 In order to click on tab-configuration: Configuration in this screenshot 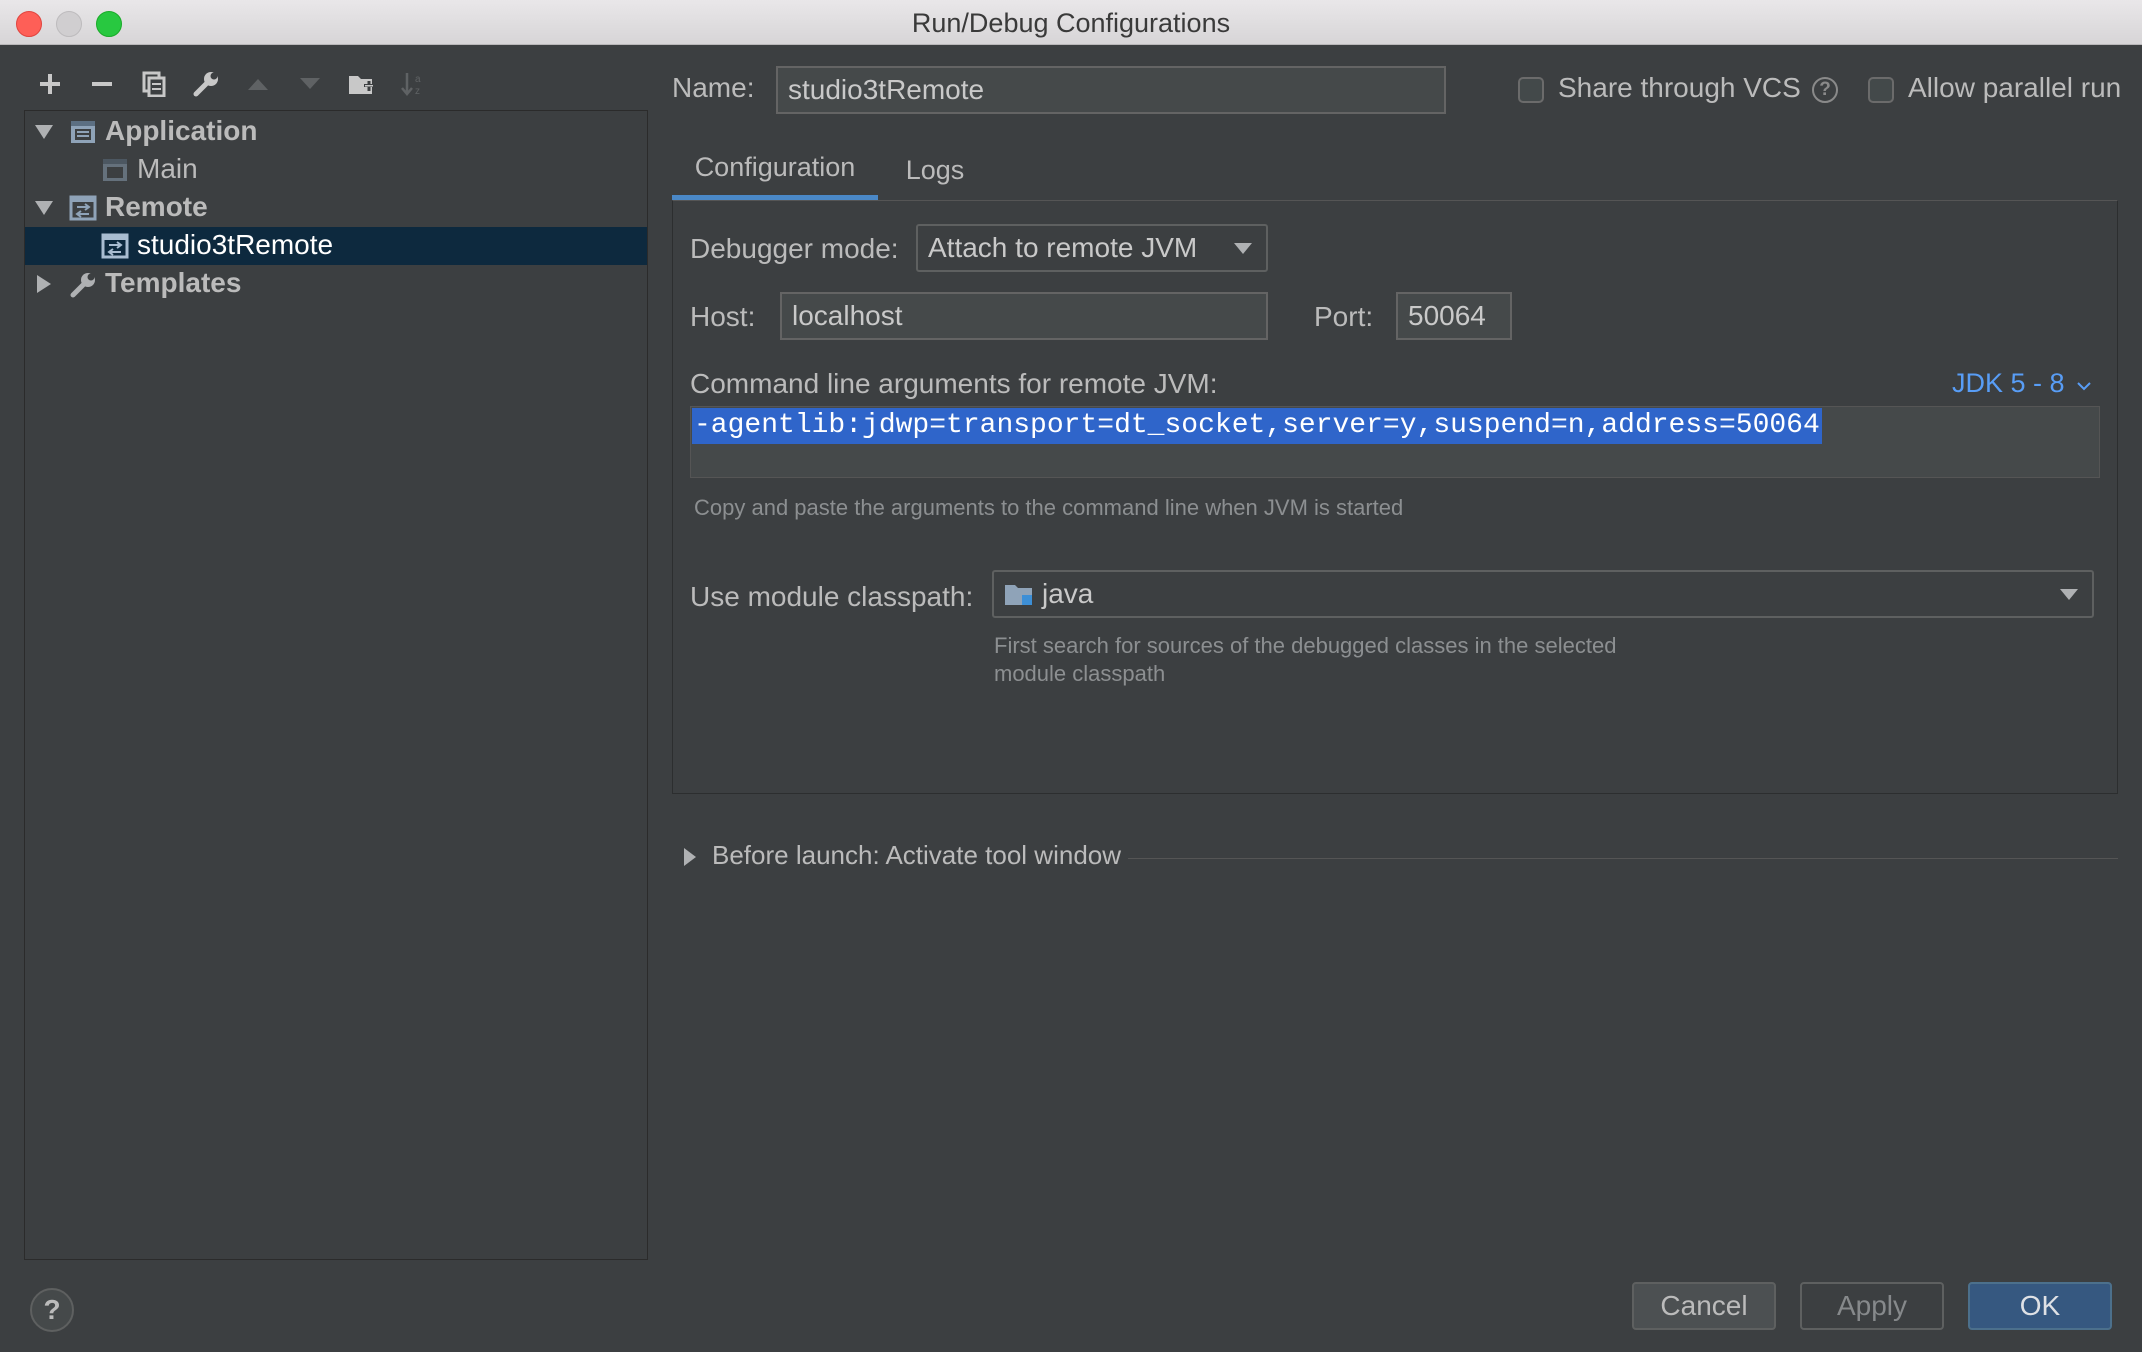, I will do `click(775, 170)`.